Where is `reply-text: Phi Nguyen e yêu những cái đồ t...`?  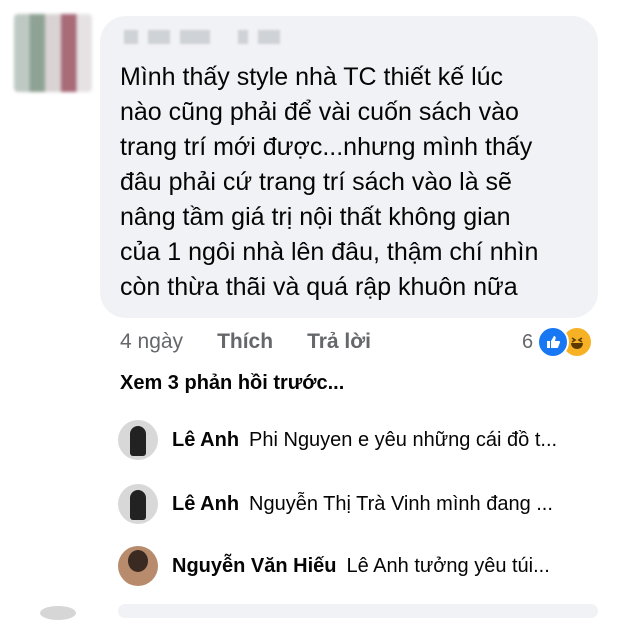 reply-text: Phi Nguyen e yêu những cái đồ t... is located at coordinates (403, 439).